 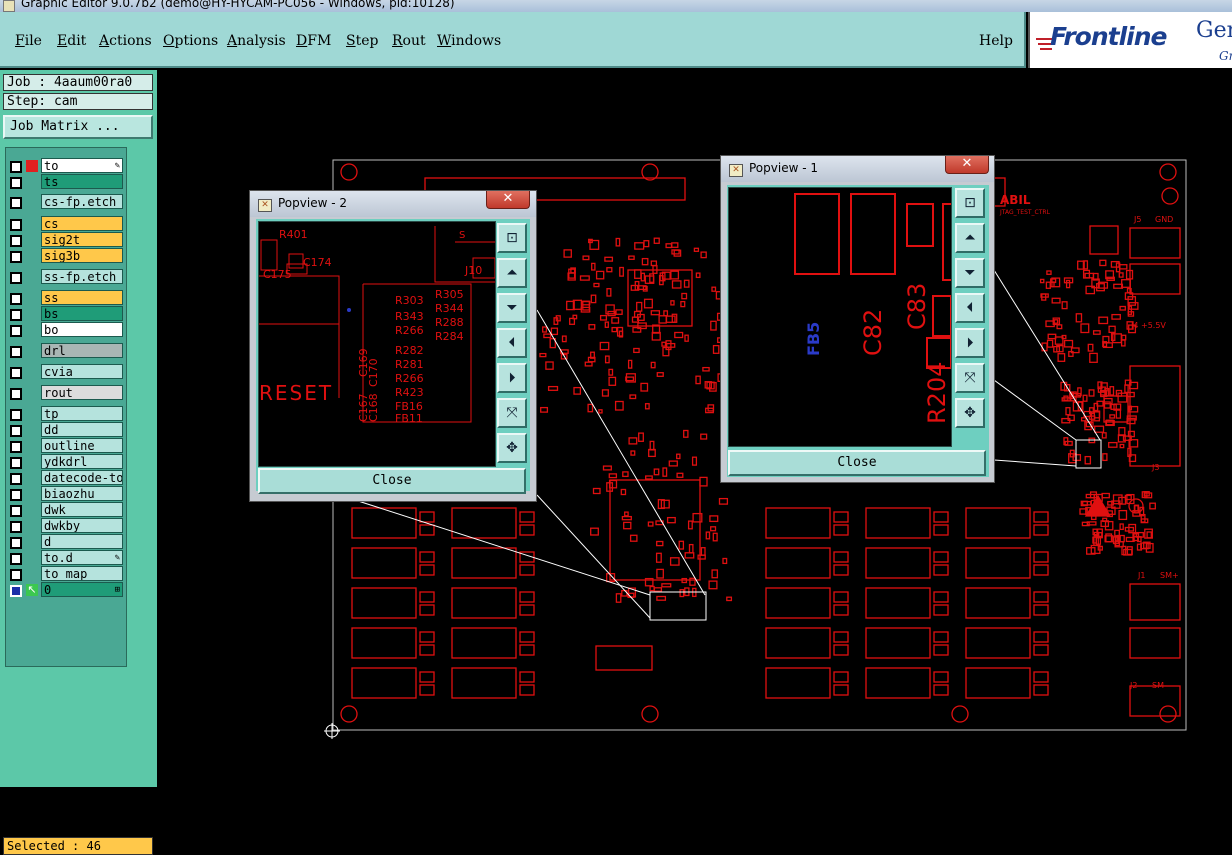 I want to click on menu-edit: Edit, so click(x=71, y=41).